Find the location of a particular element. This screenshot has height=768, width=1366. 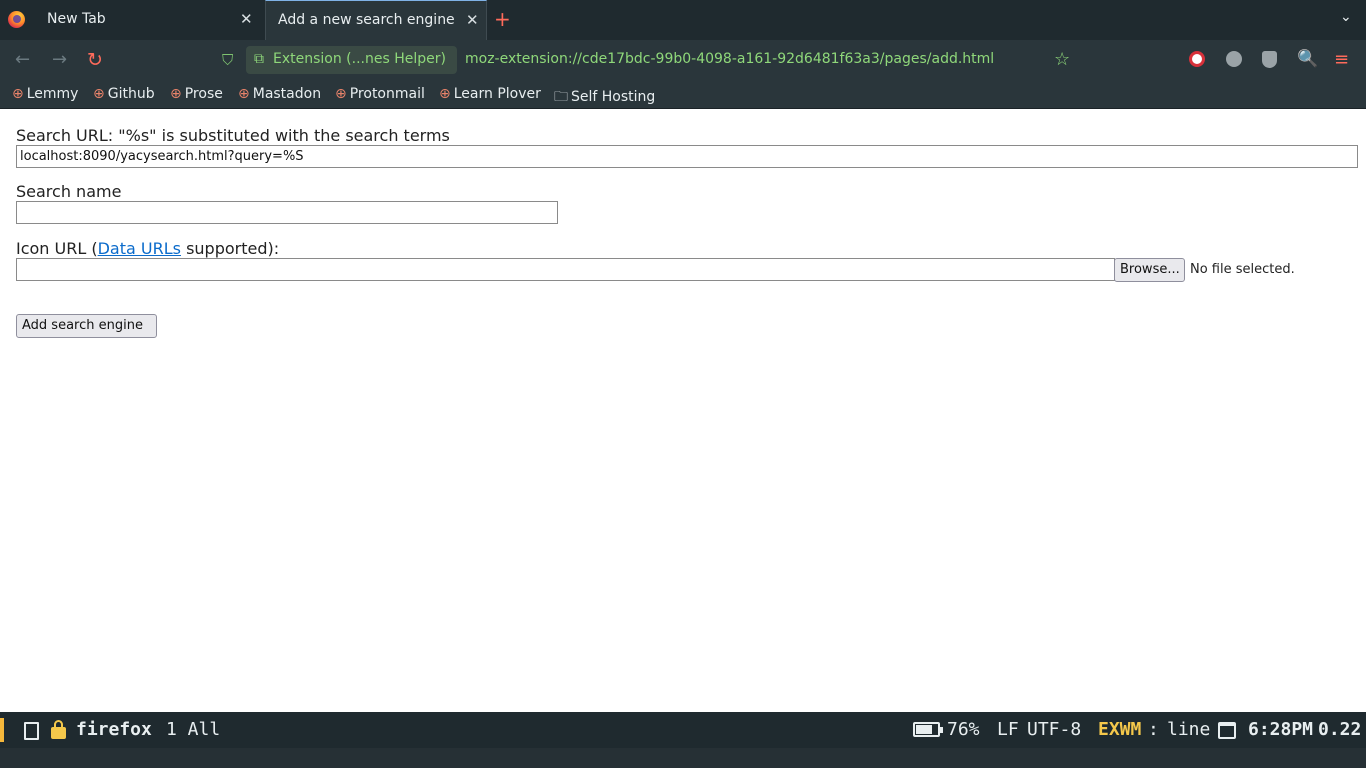

battery-fill is located at coordinates (924, 729).